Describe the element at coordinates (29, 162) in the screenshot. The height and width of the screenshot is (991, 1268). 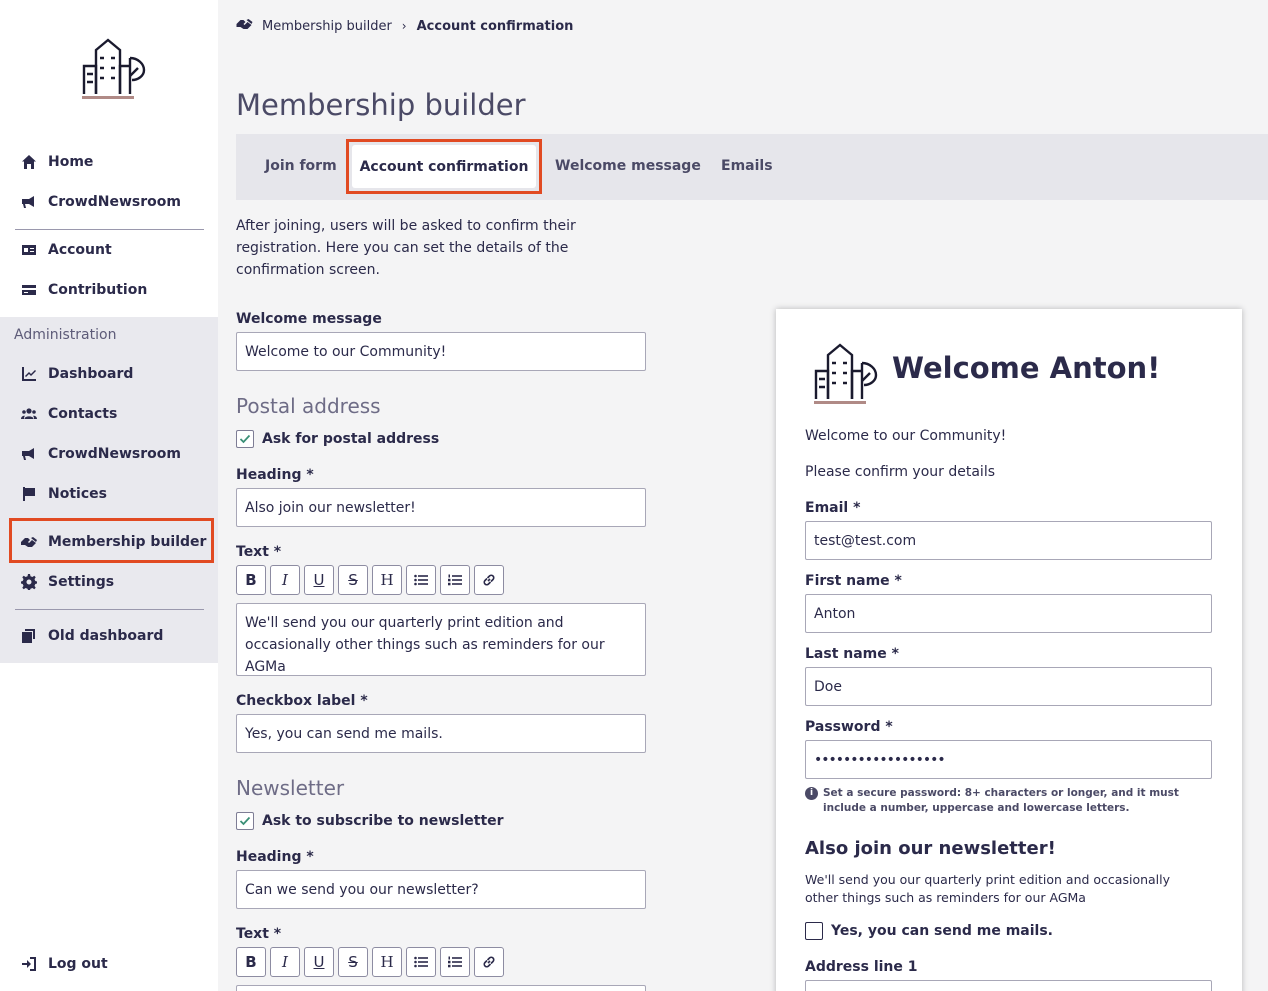
I see `home-icon` at that location.